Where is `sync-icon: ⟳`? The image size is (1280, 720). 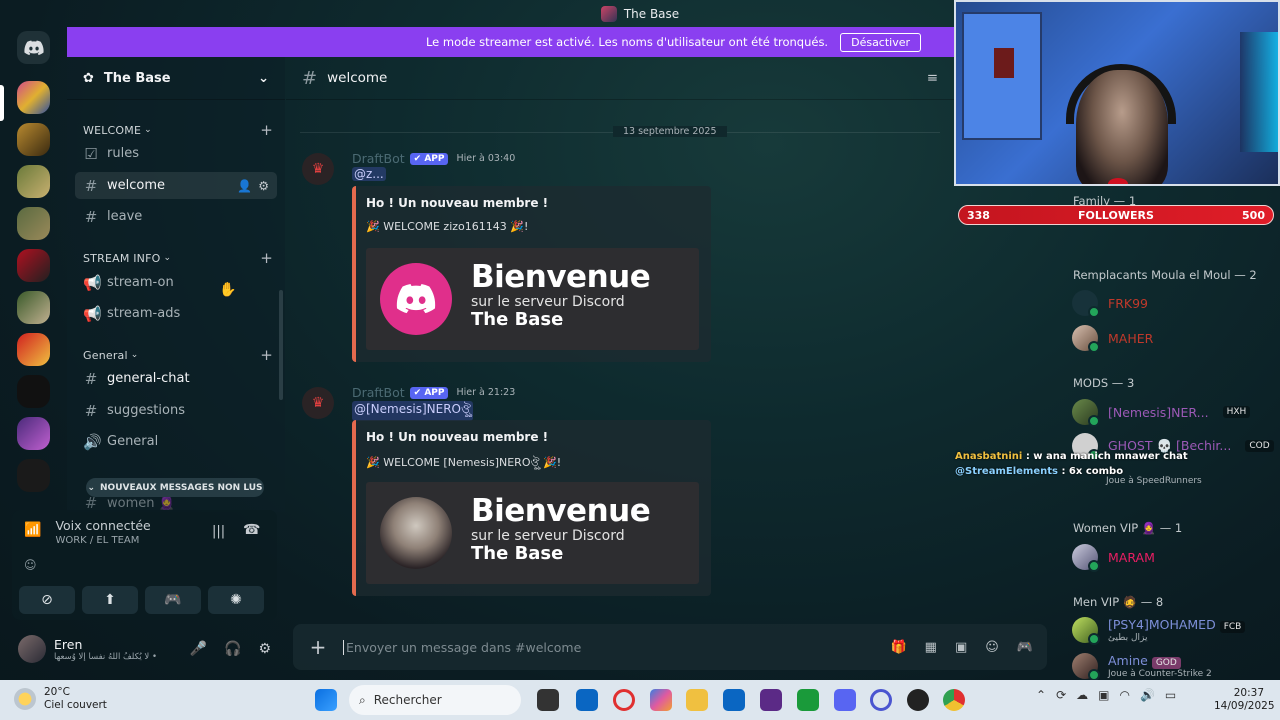 sync-icon: ⟳ is located at coordinates (1061, 695).